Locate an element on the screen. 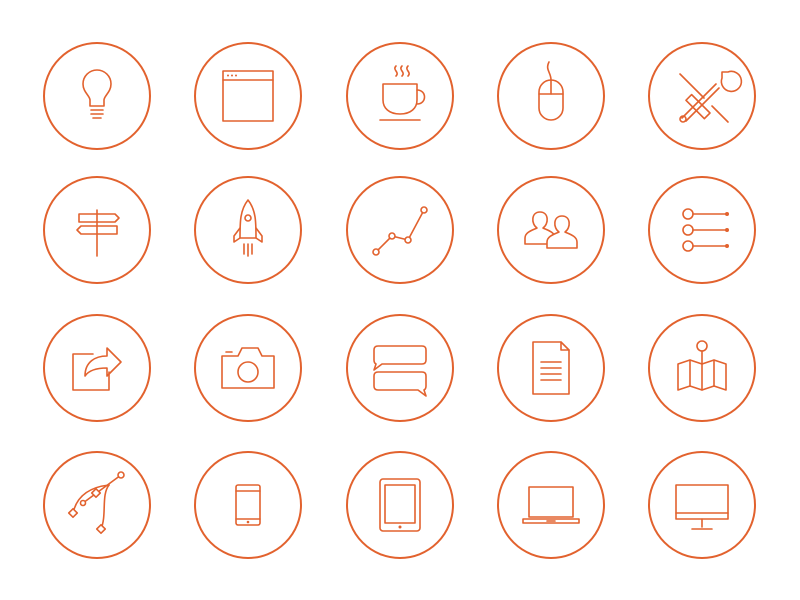 Image resolution: width=800 pixels, height=600 pixels. map-pin-icon is located at coordinates (702, 368).